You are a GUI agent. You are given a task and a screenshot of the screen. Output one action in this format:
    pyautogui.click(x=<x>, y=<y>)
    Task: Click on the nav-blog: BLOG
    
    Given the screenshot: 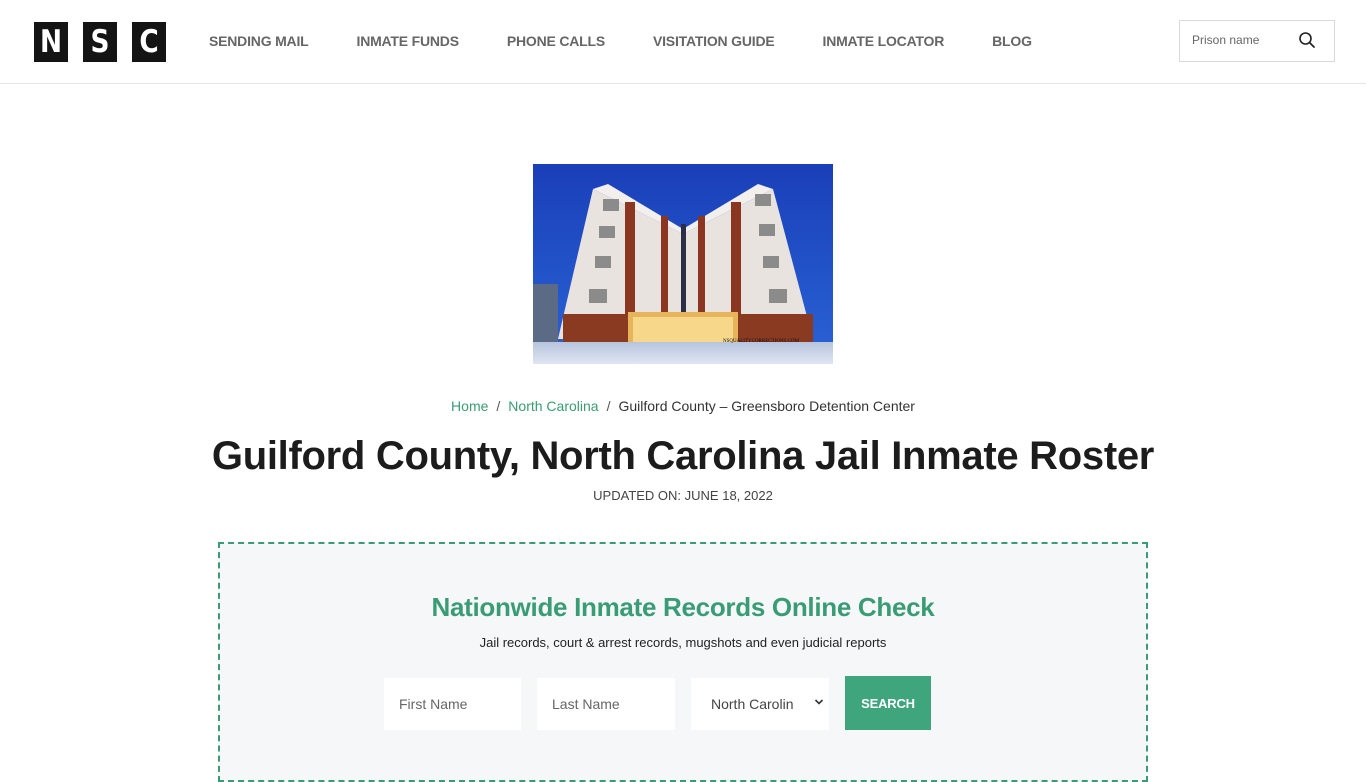 What is the action you would take?
    pyautogui.click(x=1012, y=41)
    